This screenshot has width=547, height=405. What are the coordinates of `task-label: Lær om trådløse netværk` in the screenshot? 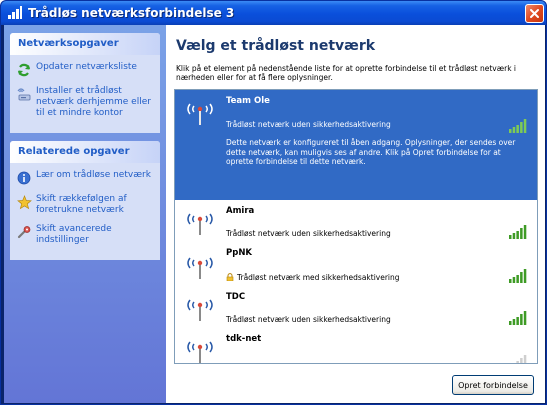 It's located at (93, 175).